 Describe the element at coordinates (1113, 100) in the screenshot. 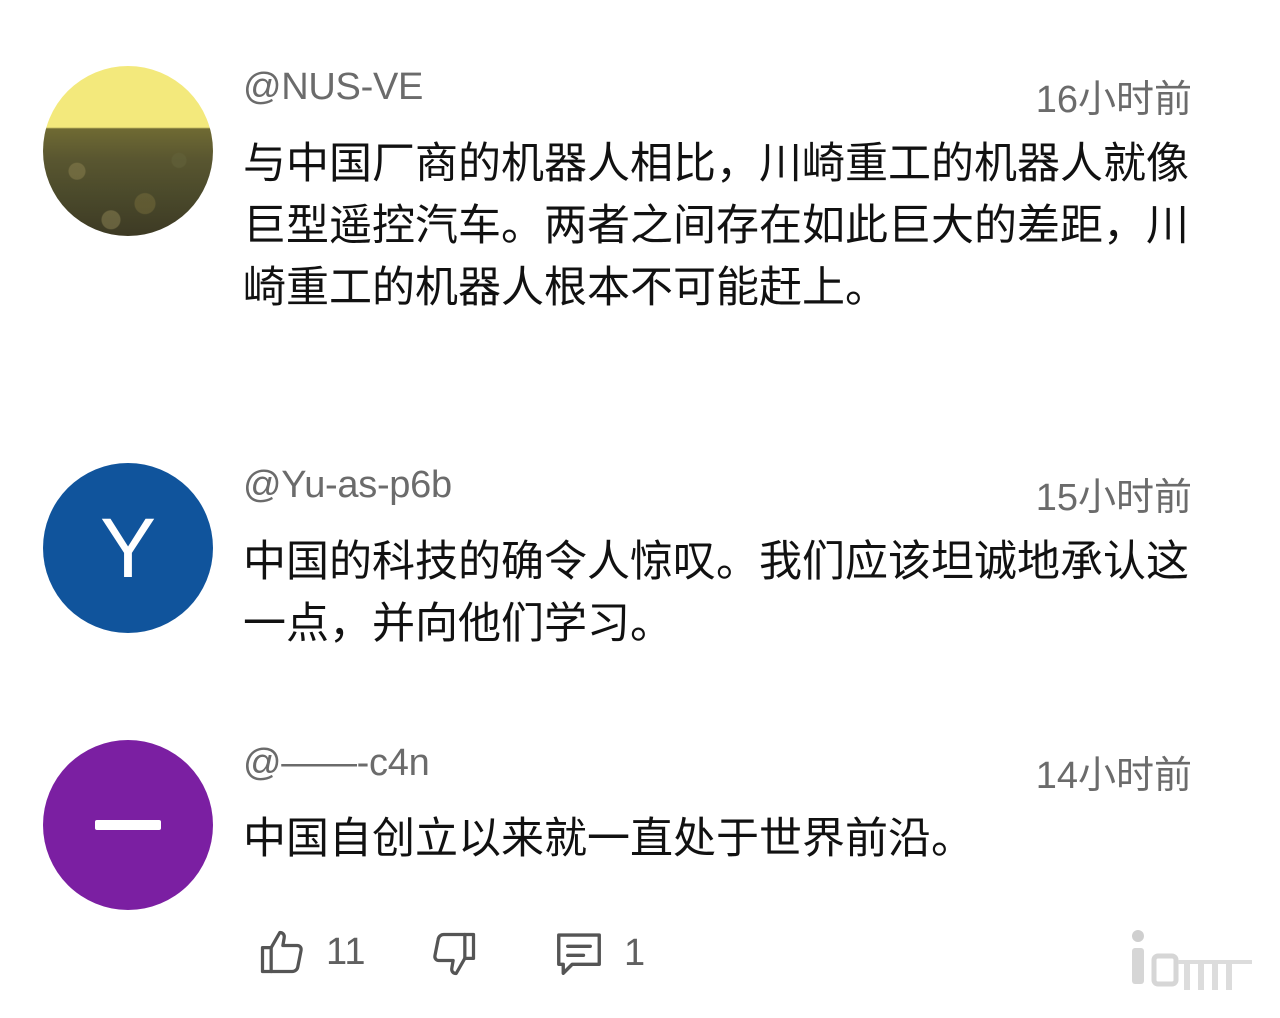

I see `comment-timestamp: 16小时前` at that location.